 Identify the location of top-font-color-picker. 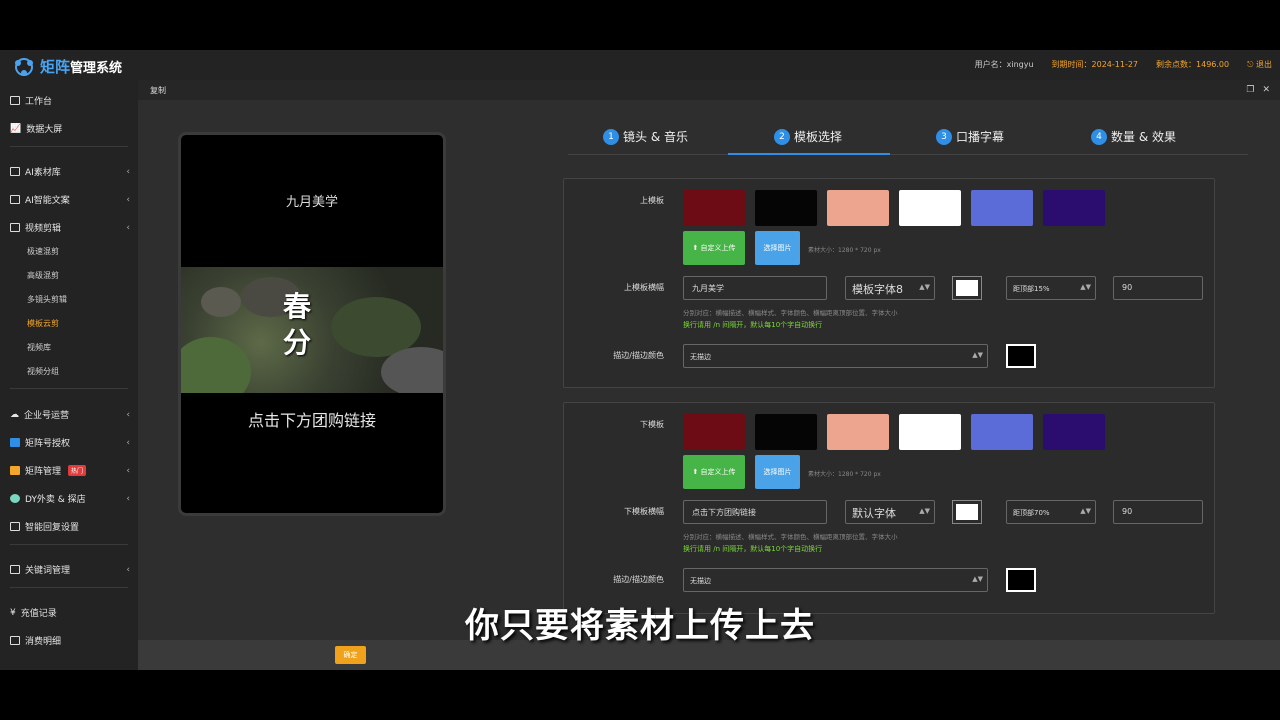
(967, 288).